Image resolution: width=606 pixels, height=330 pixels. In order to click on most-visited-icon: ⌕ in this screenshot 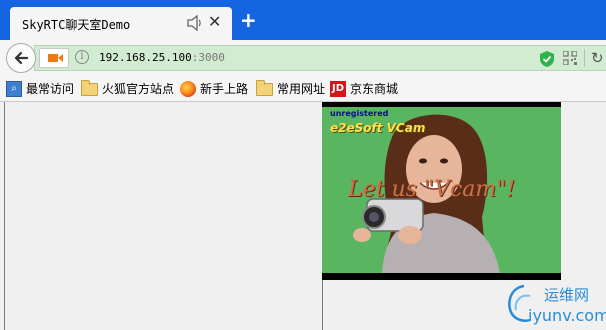, I will do `click(14, 89)`.